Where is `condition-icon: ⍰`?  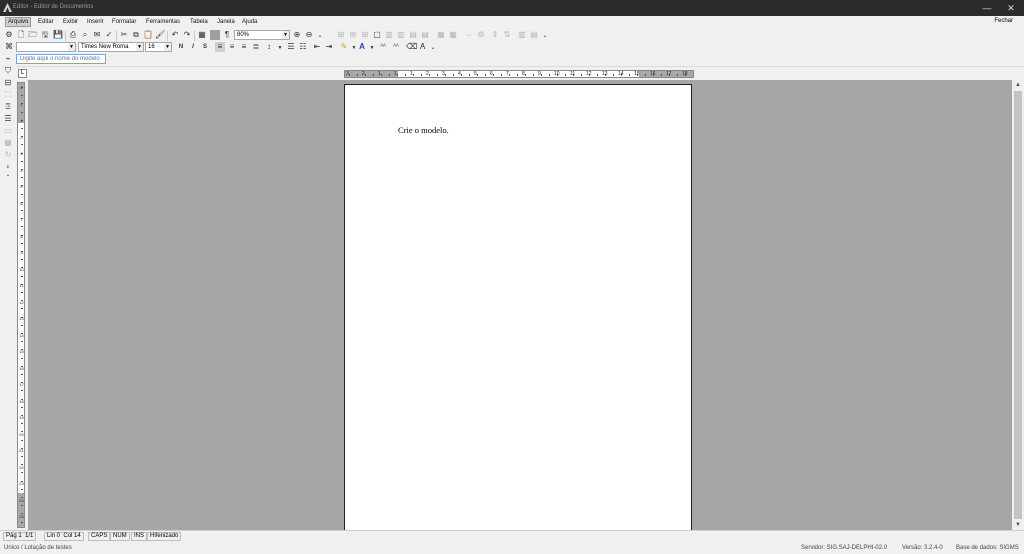 condition-icon: ⍰ is located at coordinates (8, 107).